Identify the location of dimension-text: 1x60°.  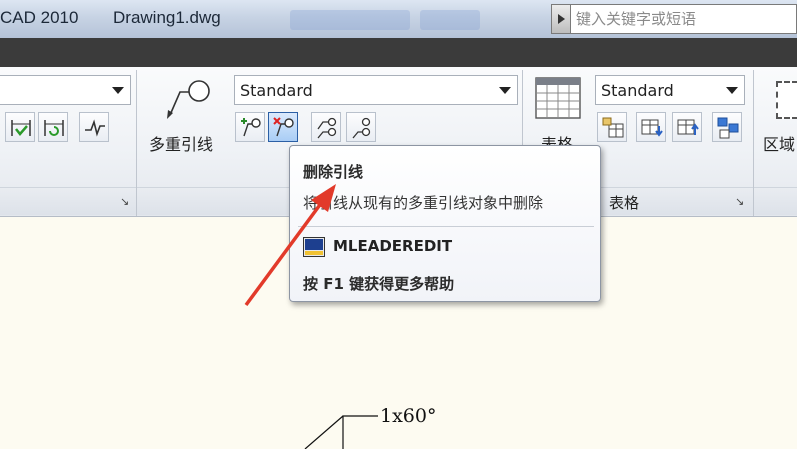
(408, 416).